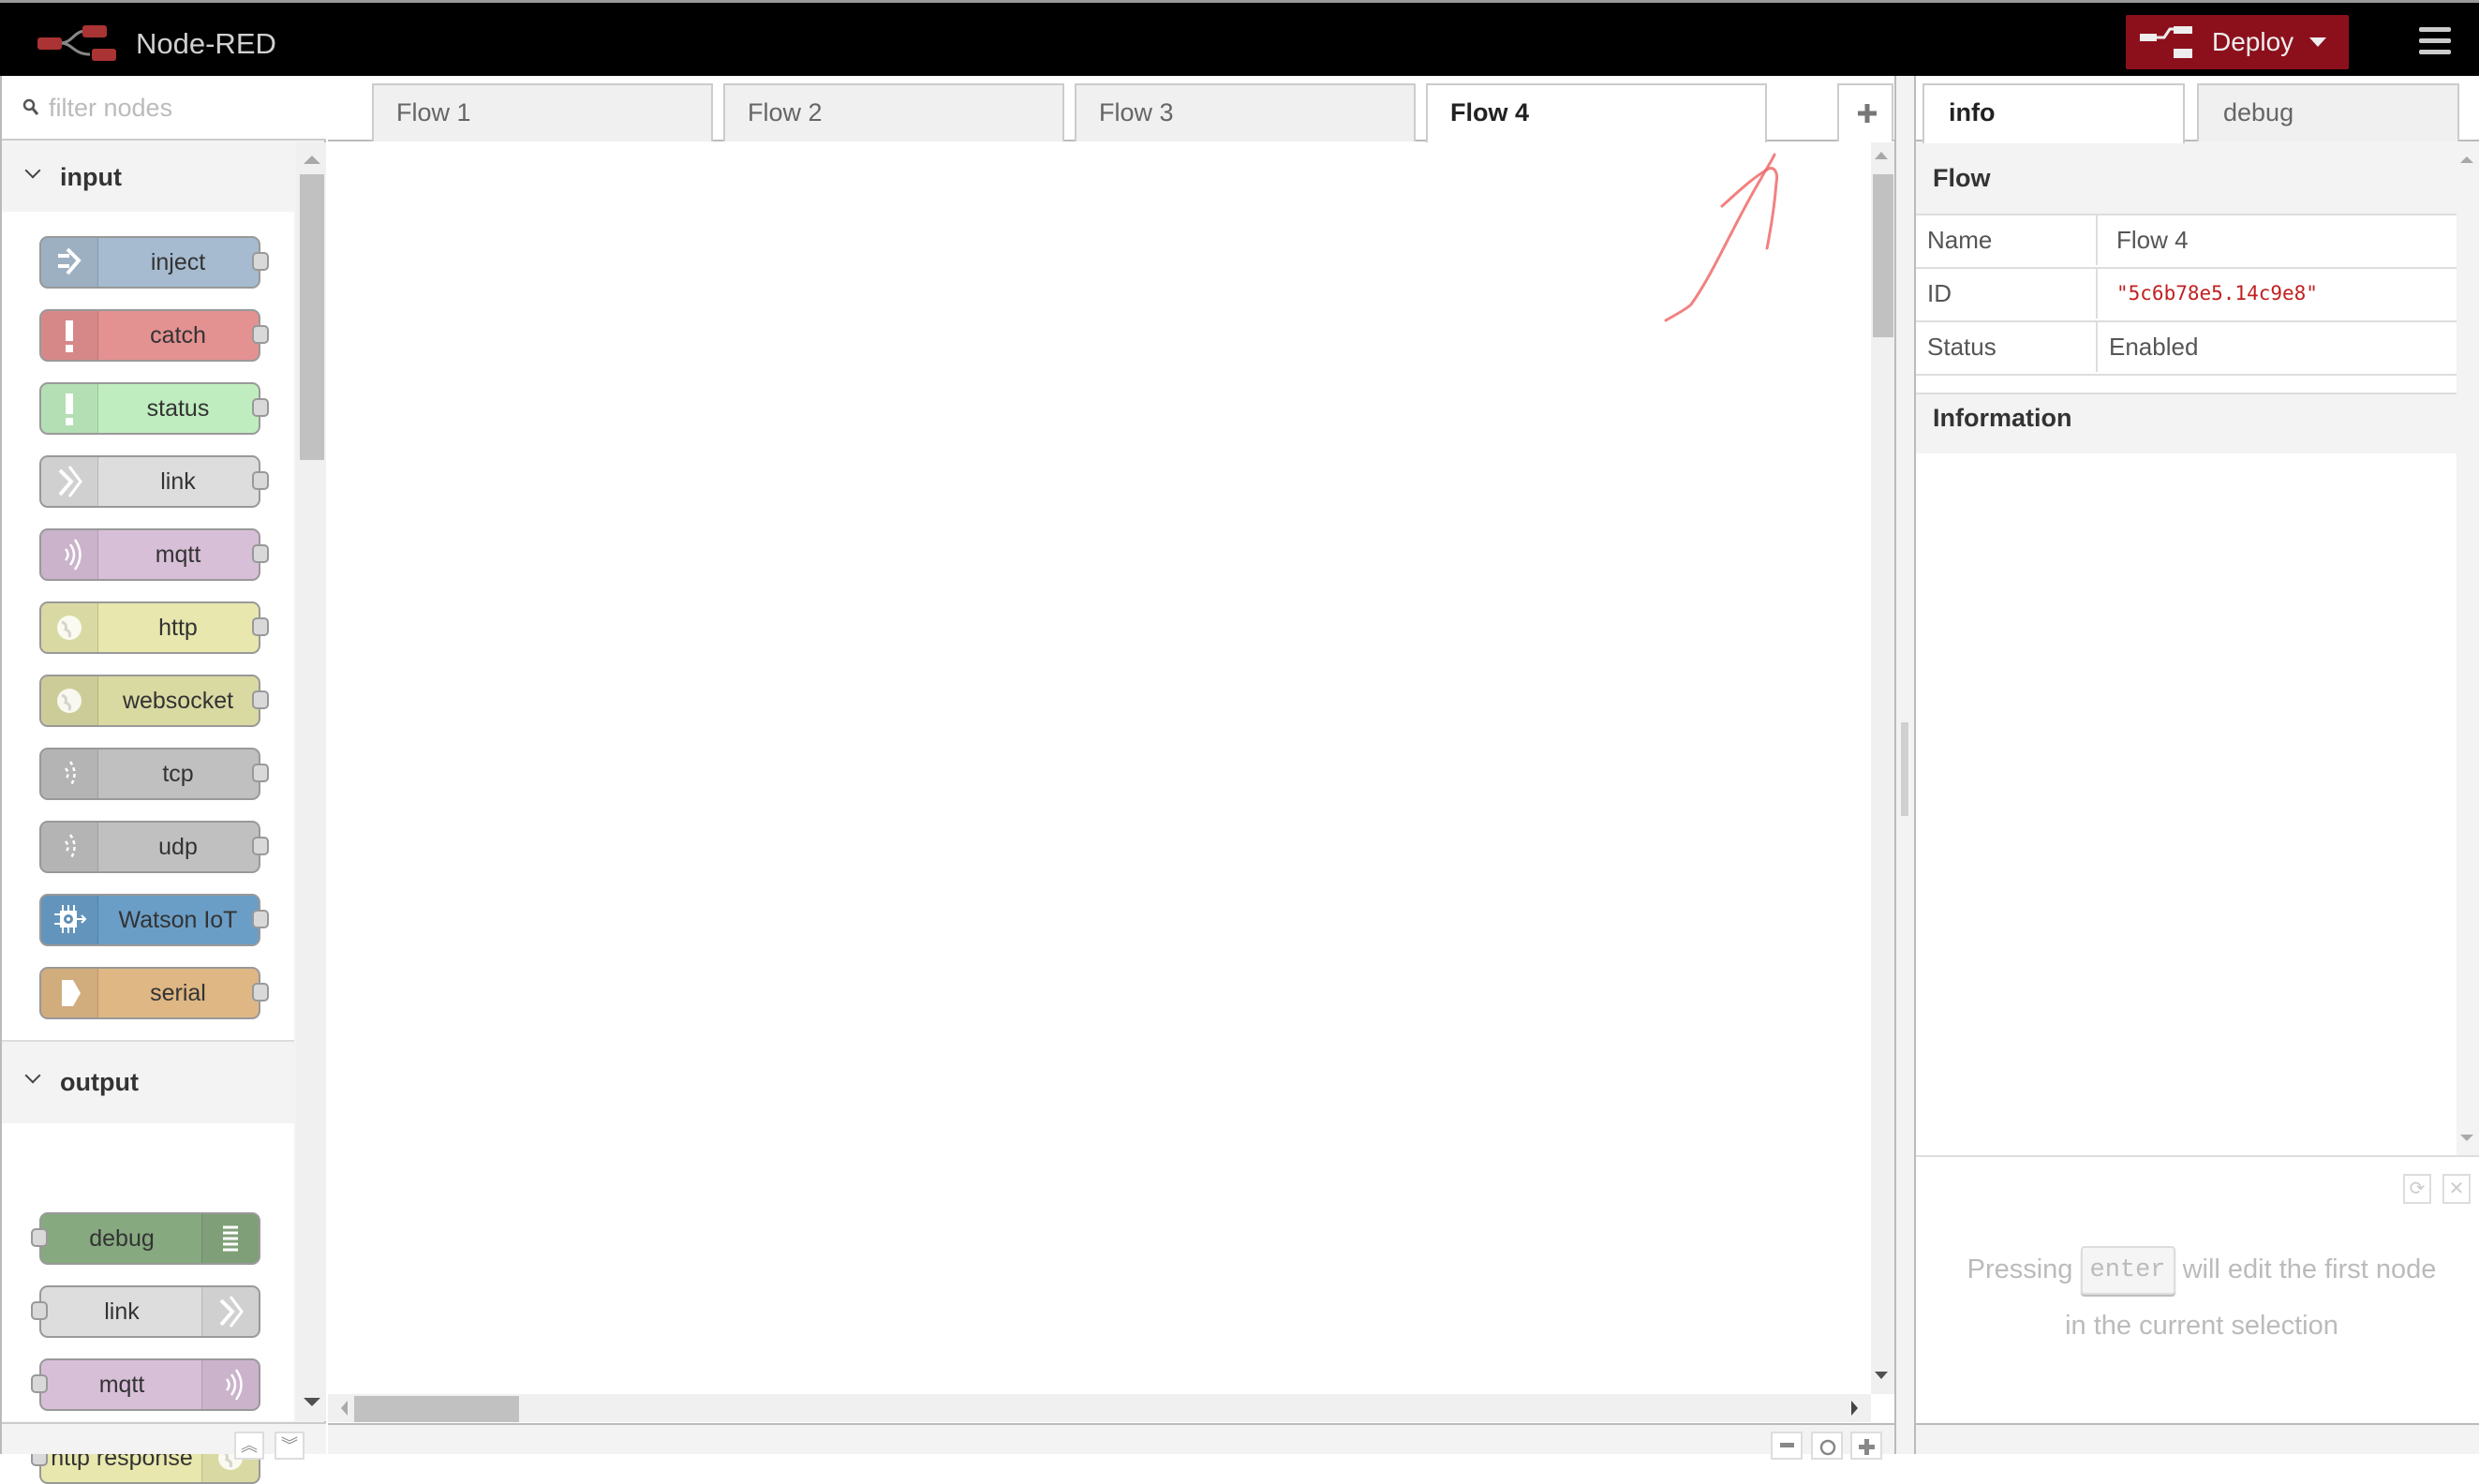  I want to click on close-icon: ✕, so click(2456, 1189).